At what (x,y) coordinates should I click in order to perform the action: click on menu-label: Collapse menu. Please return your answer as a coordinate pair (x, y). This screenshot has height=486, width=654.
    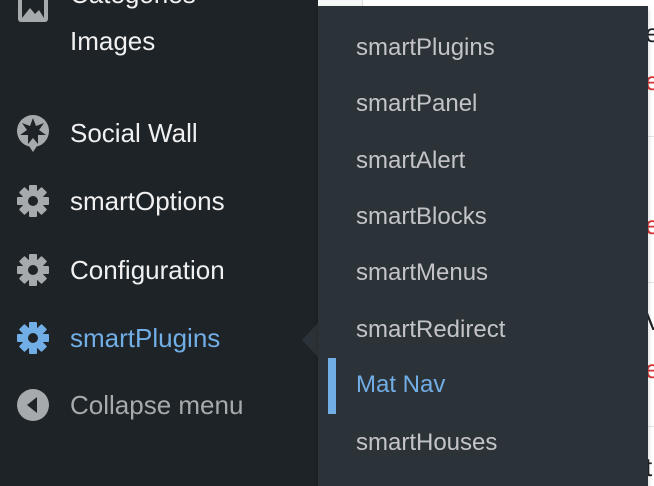
    Looking at the image, I should click on (157, 404).